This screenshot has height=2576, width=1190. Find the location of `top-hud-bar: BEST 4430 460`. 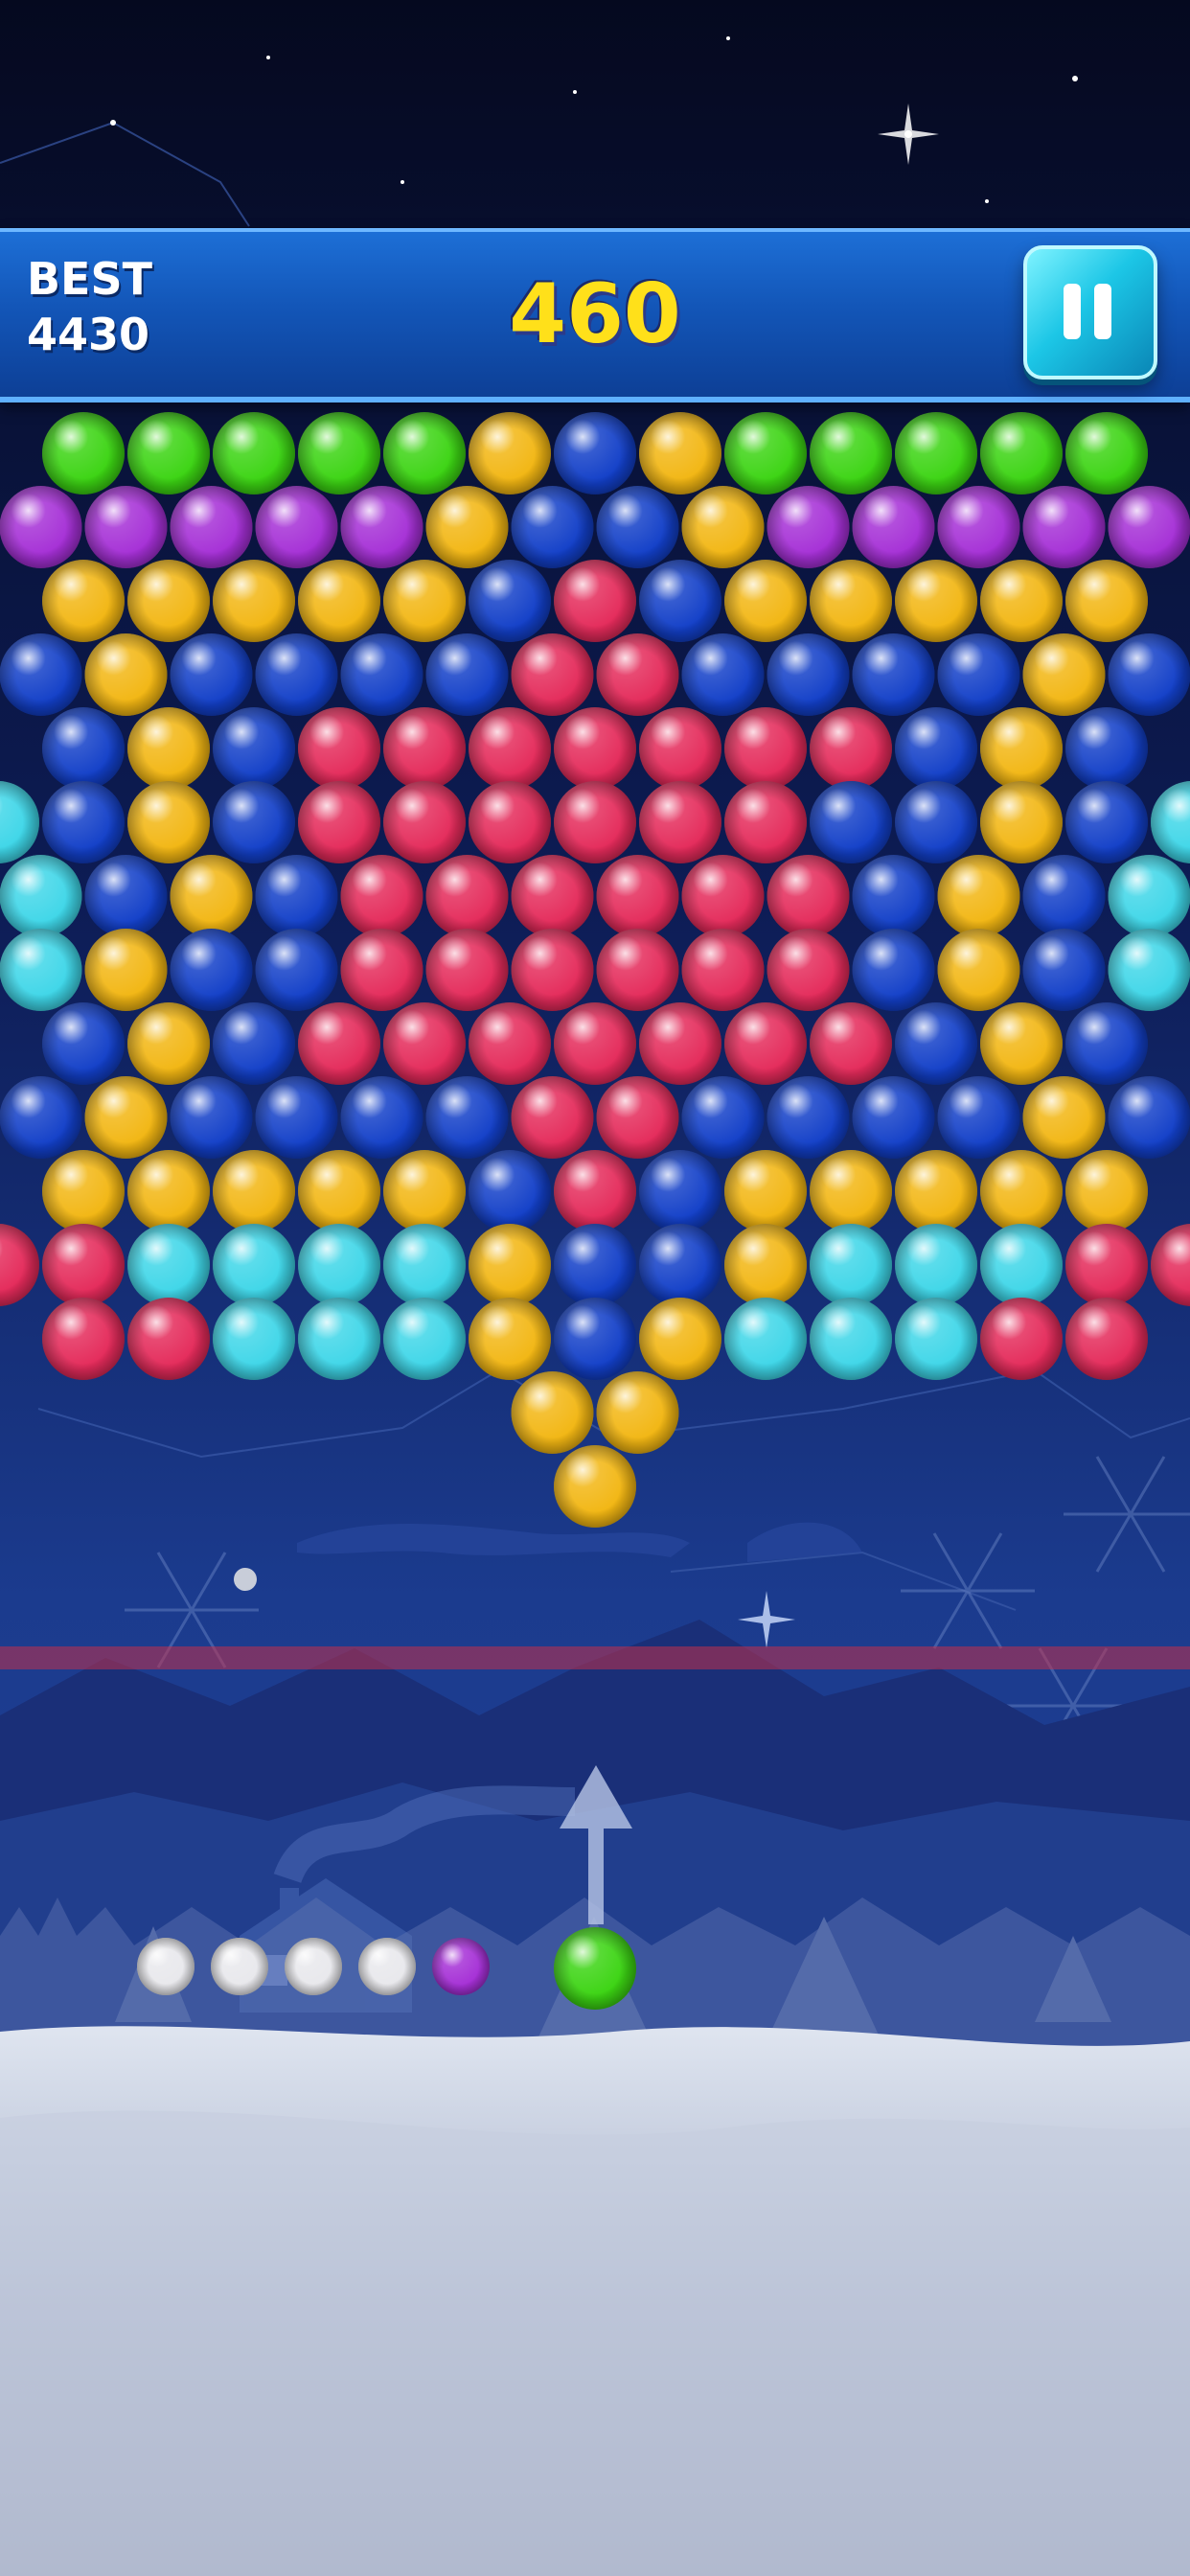

top-hud-bar: BEST 4430 460 is located at coordinates (595, 315).